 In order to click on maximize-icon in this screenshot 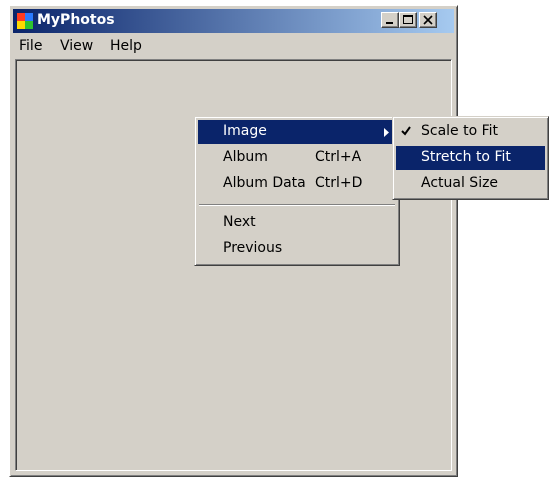, I will do `click(408, 19)`.